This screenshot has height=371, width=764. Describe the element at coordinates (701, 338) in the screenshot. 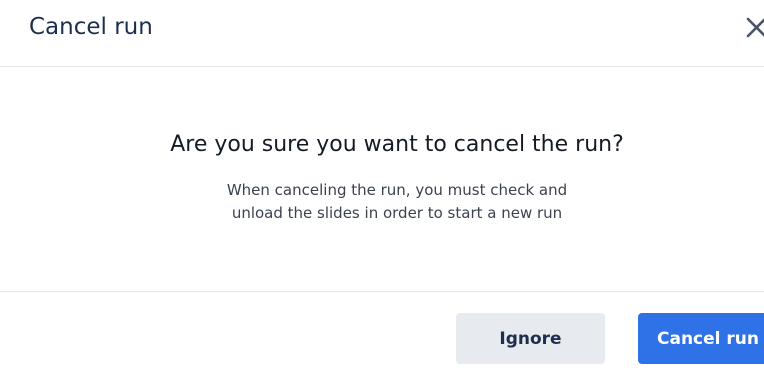

I see `cancel-run-button: Cancel run` at that location.